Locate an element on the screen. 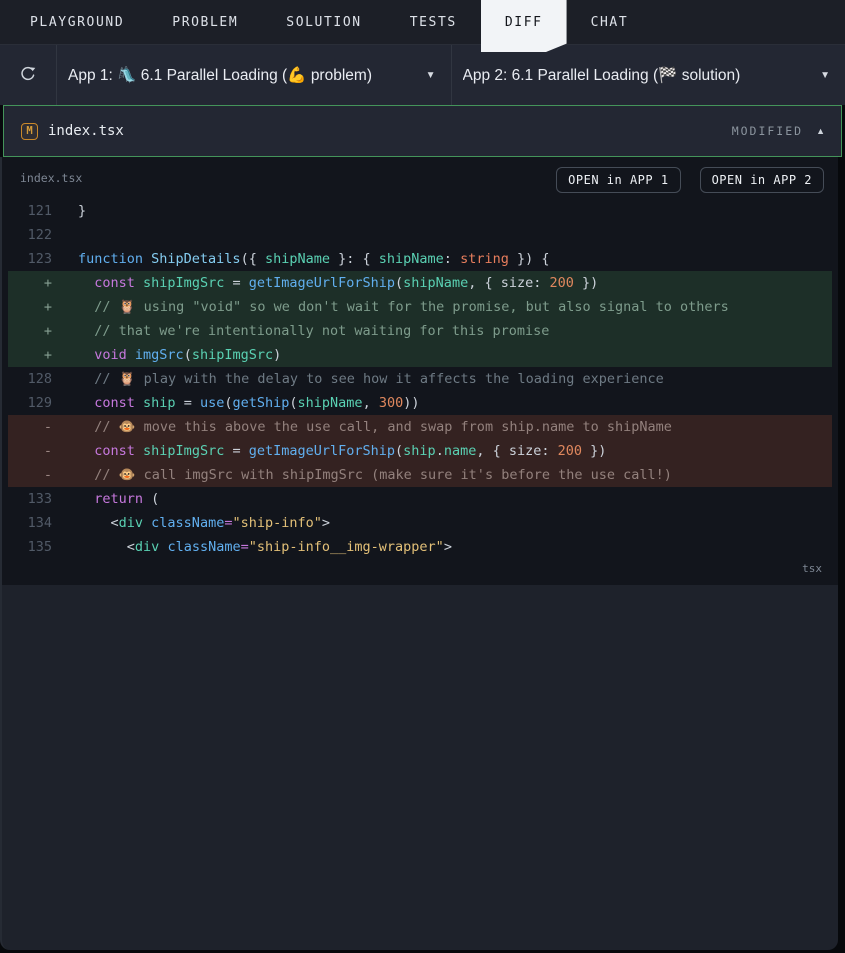  status-badge: MODIFIED is located at coordinates (767, 131).